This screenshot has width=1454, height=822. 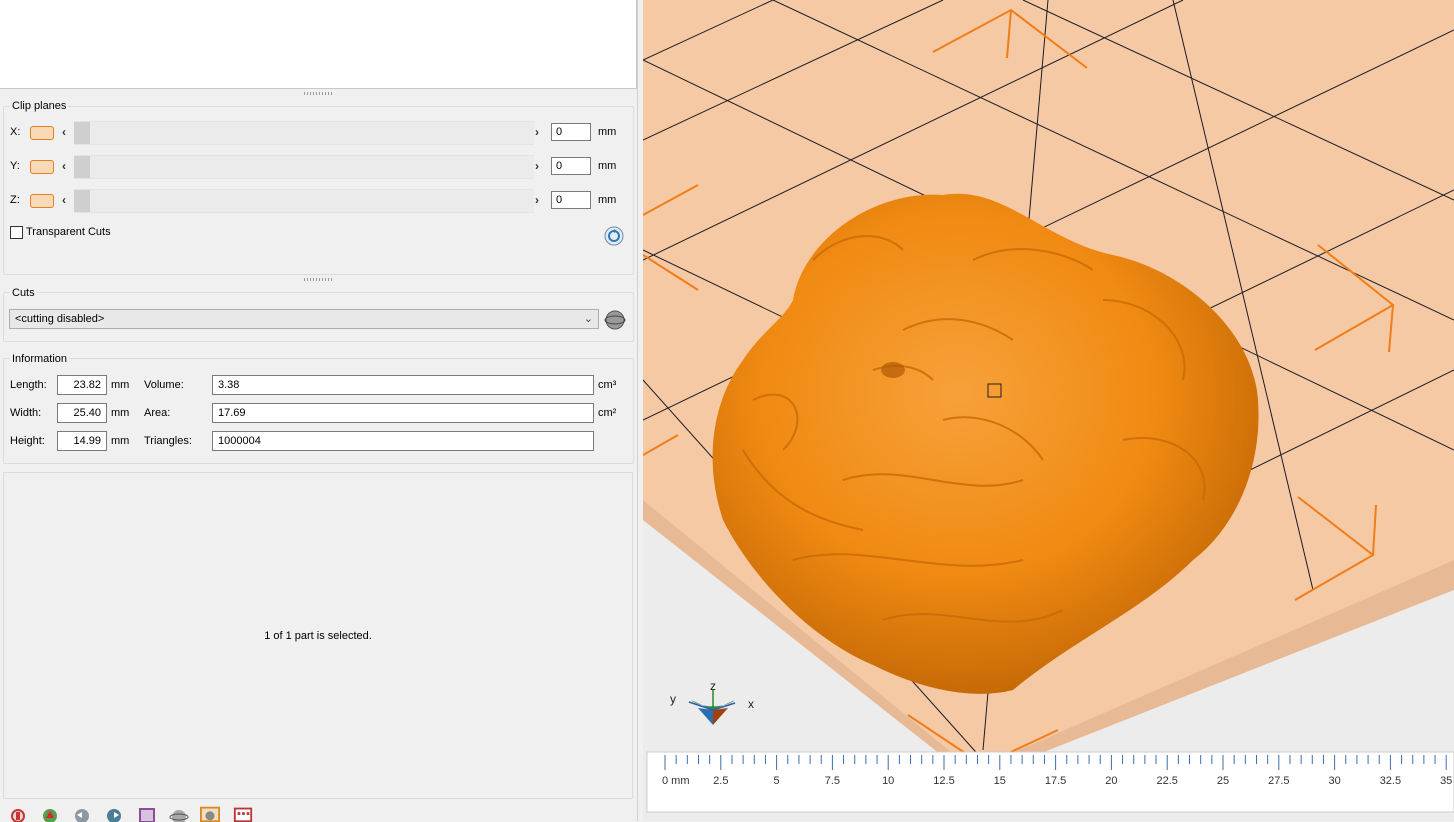 I want to click on selection-status-text: 1 of 1 part is selected., so click(x=318, y=636).